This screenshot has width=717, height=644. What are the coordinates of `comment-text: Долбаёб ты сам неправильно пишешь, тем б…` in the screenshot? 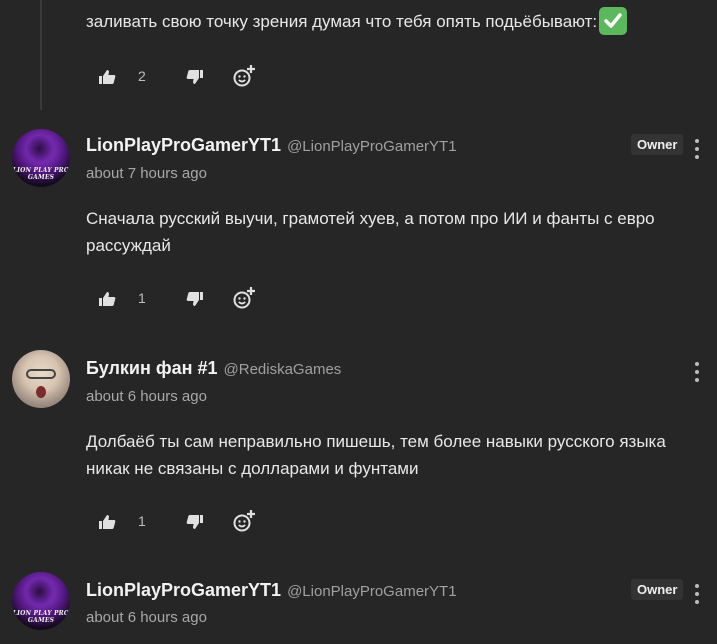 It's located at (376, 455).